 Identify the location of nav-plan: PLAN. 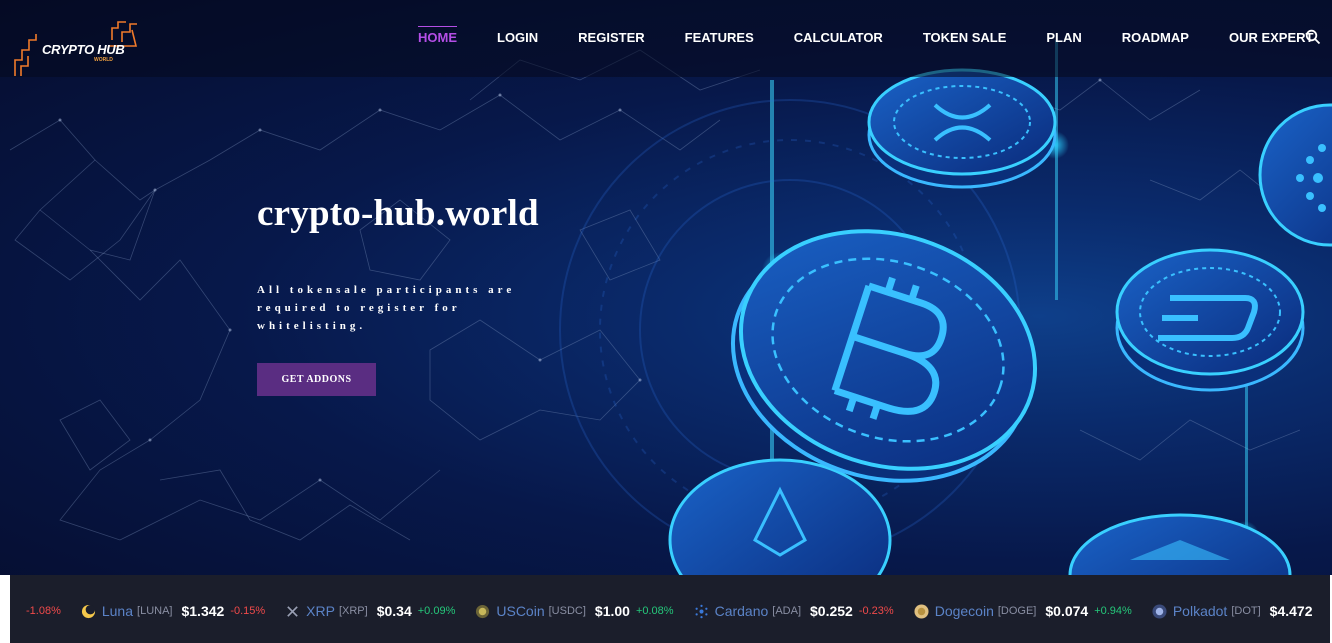
(1063, 38).